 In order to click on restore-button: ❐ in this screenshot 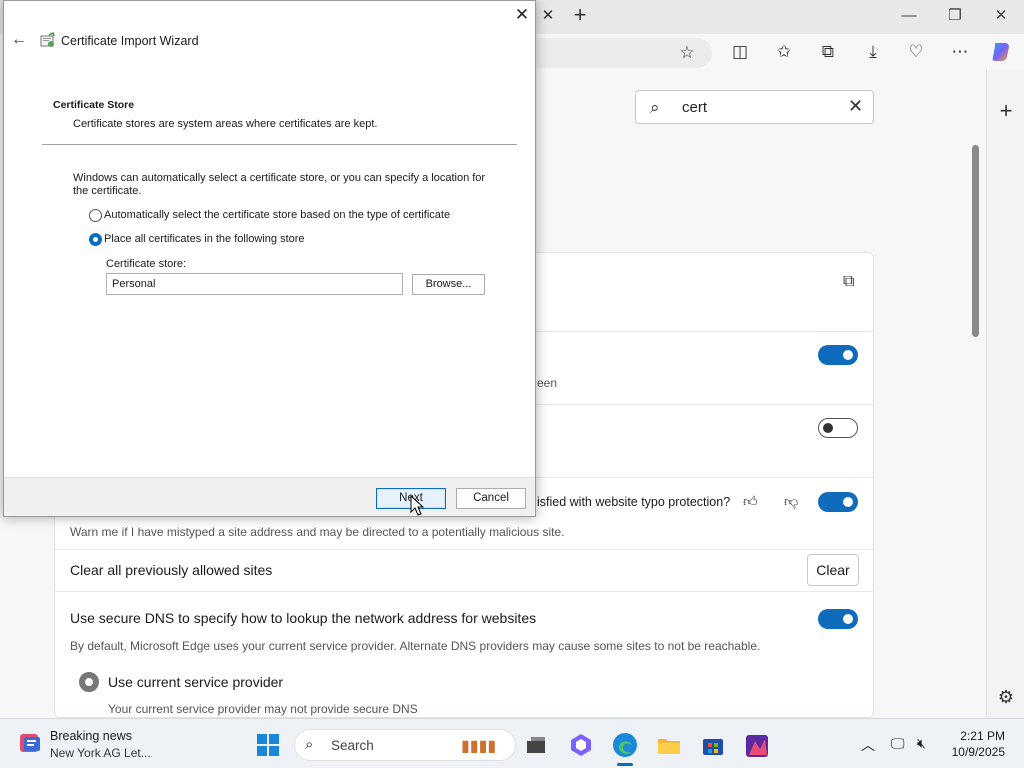, I will do `click(955, 16)`.